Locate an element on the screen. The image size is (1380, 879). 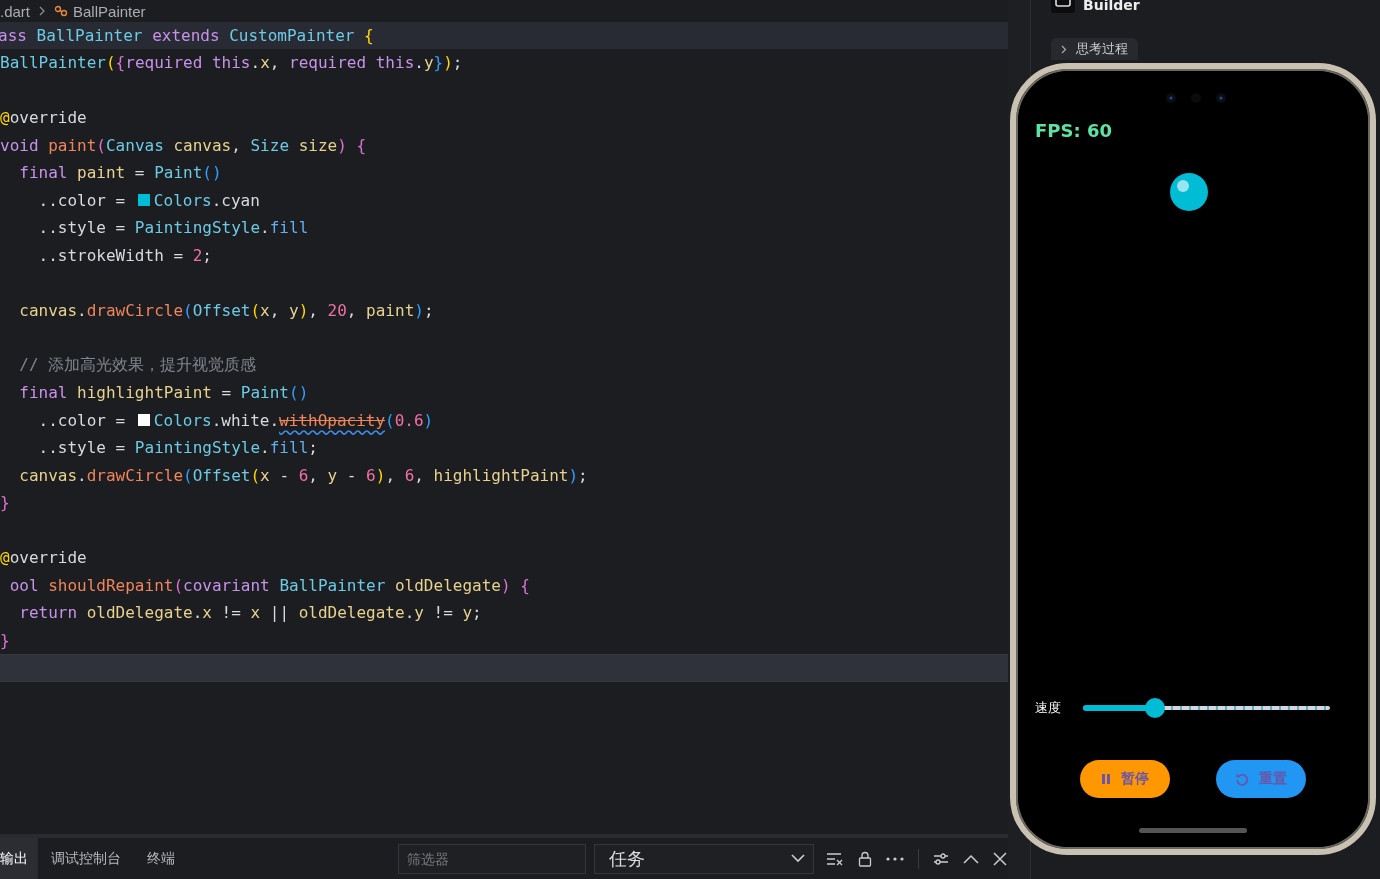
code-line: ..style = PaintingStyle.fill; is located at coordinates (177, 448).